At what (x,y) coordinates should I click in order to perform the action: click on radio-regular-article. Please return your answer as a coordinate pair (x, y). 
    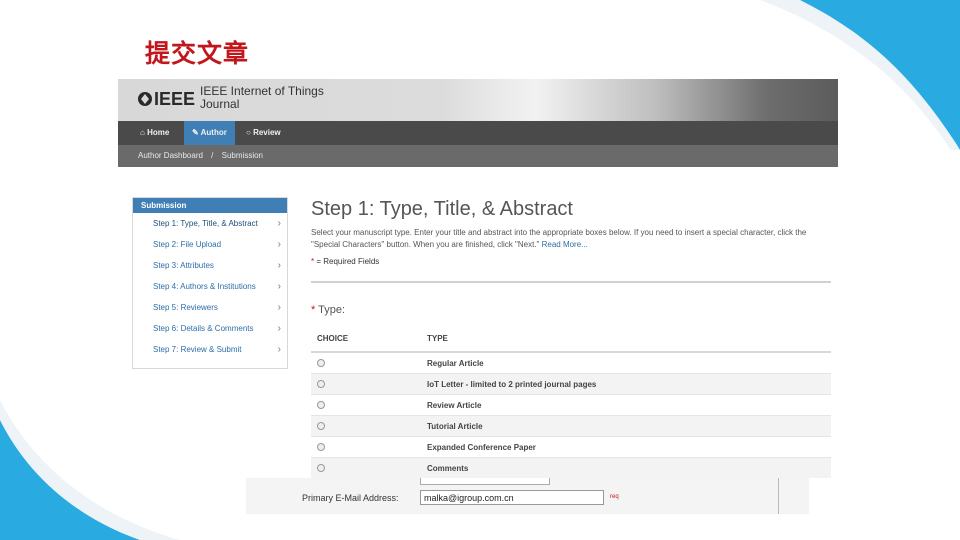
    Looking at the image, I should click on (321, 363).